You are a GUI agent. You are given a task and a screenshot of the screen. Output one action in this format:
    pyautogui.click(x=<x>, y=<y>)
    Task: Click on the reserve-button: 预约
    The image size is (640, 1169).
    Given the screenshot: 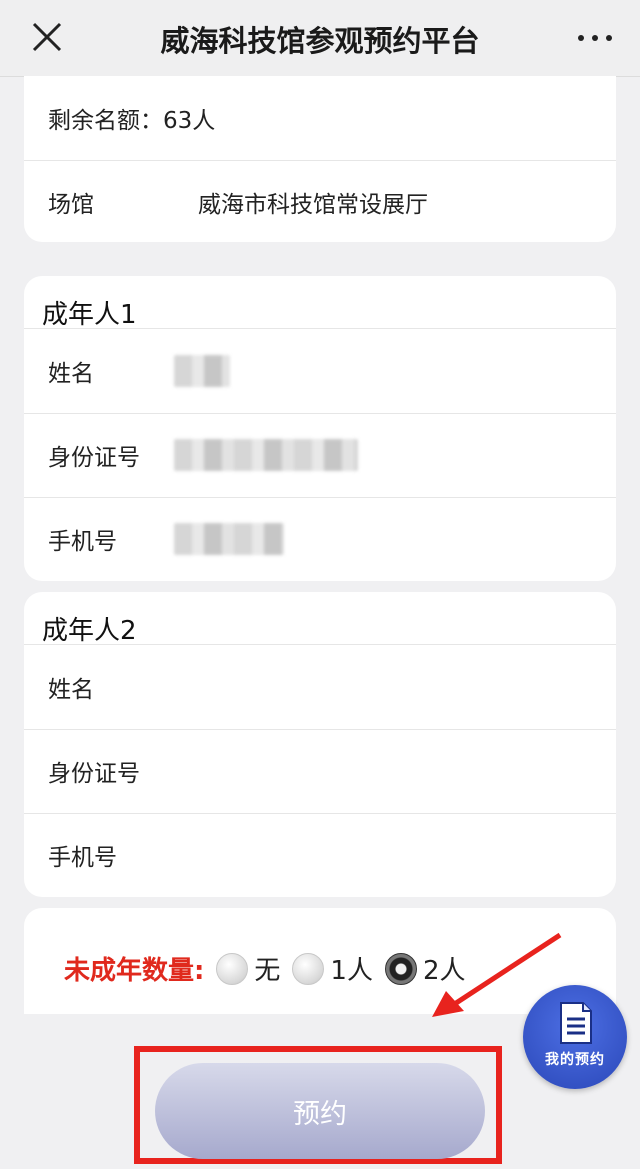 What is the action you would take?
    pyautogui.click(x=320, y=1111)
    